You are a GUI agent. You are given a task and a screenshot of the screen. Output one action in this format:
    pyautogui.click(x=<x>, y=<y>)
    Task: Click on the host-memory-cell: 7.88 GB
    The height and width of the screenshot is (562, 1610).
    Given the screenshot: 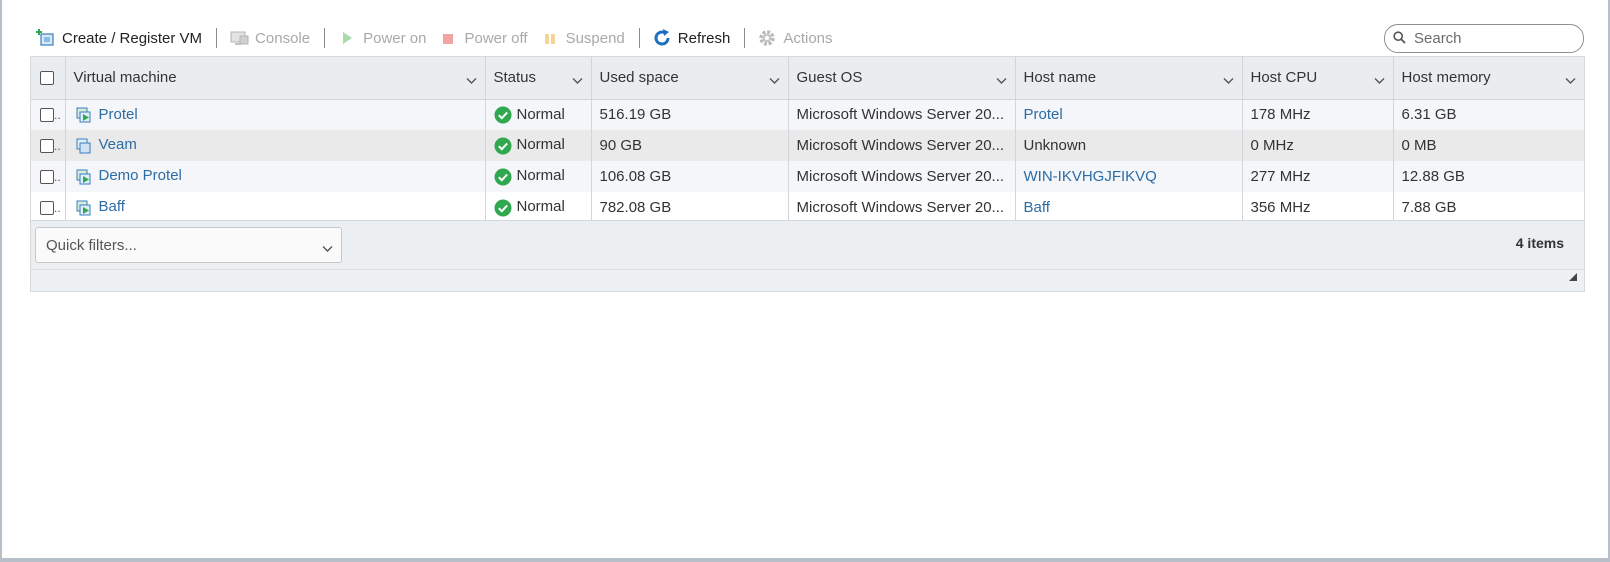 What is the action you would take?
    pyautogui.click(x=1488, y=207)
    